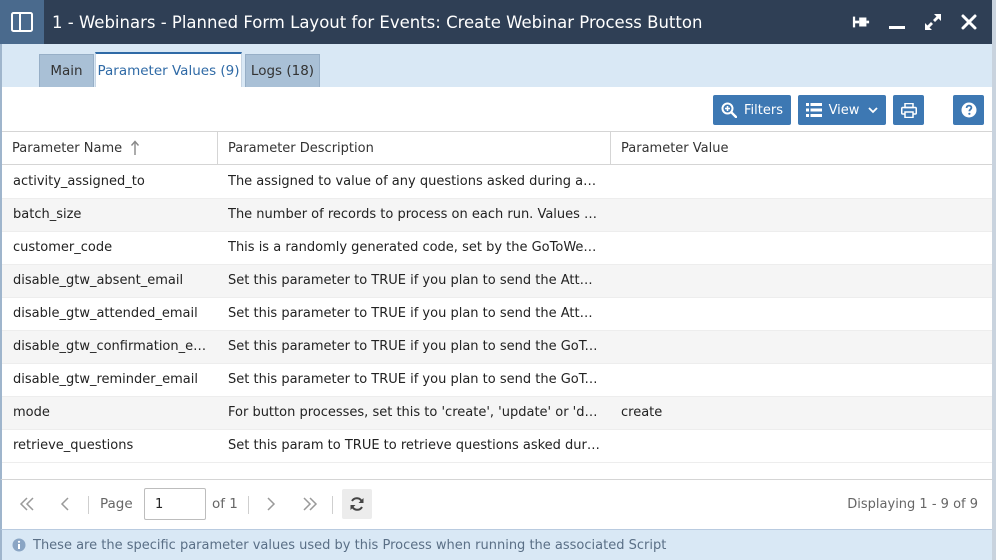 This screenshot has height=560, width=996. I want to click on help-button, so click(968, 110).